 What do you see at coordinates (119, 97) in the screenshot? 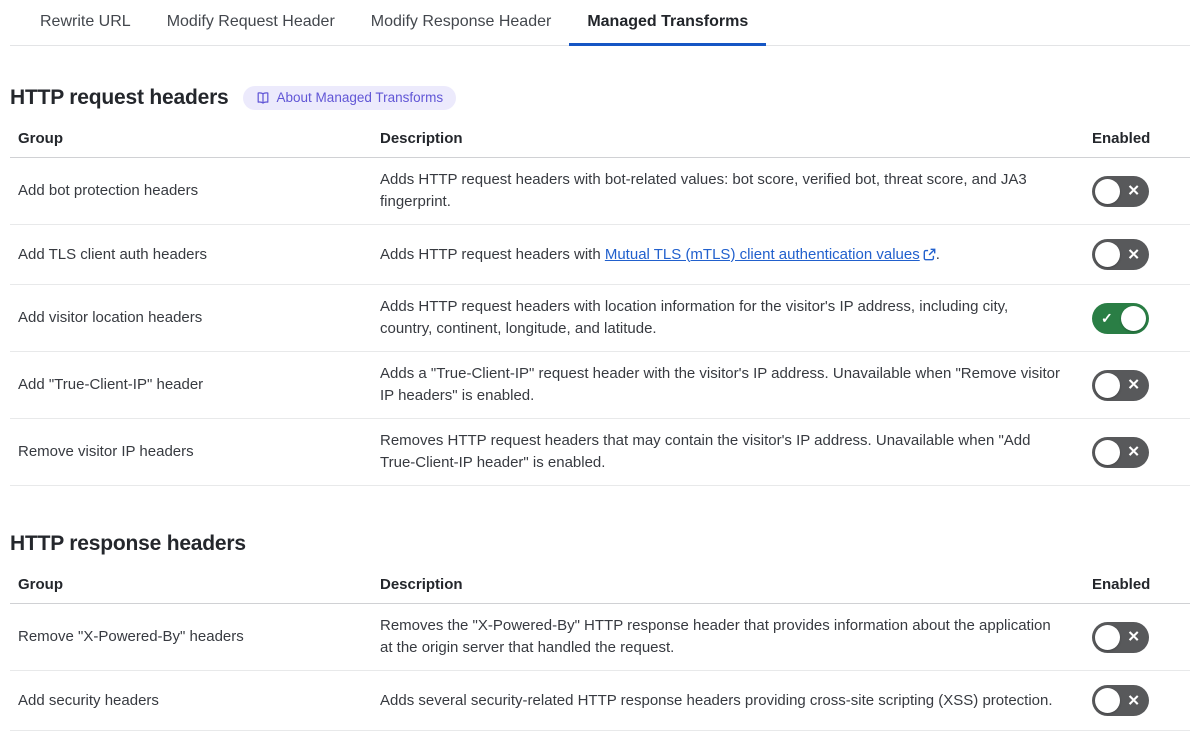
I see `section-title-request-headers: HTTP request headers` at bounding box center [119, 97].